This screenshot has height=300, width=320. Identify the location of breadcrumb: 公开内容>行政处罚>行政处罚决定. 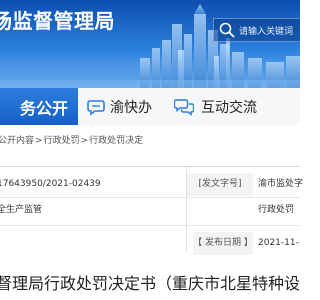
(71, 139).